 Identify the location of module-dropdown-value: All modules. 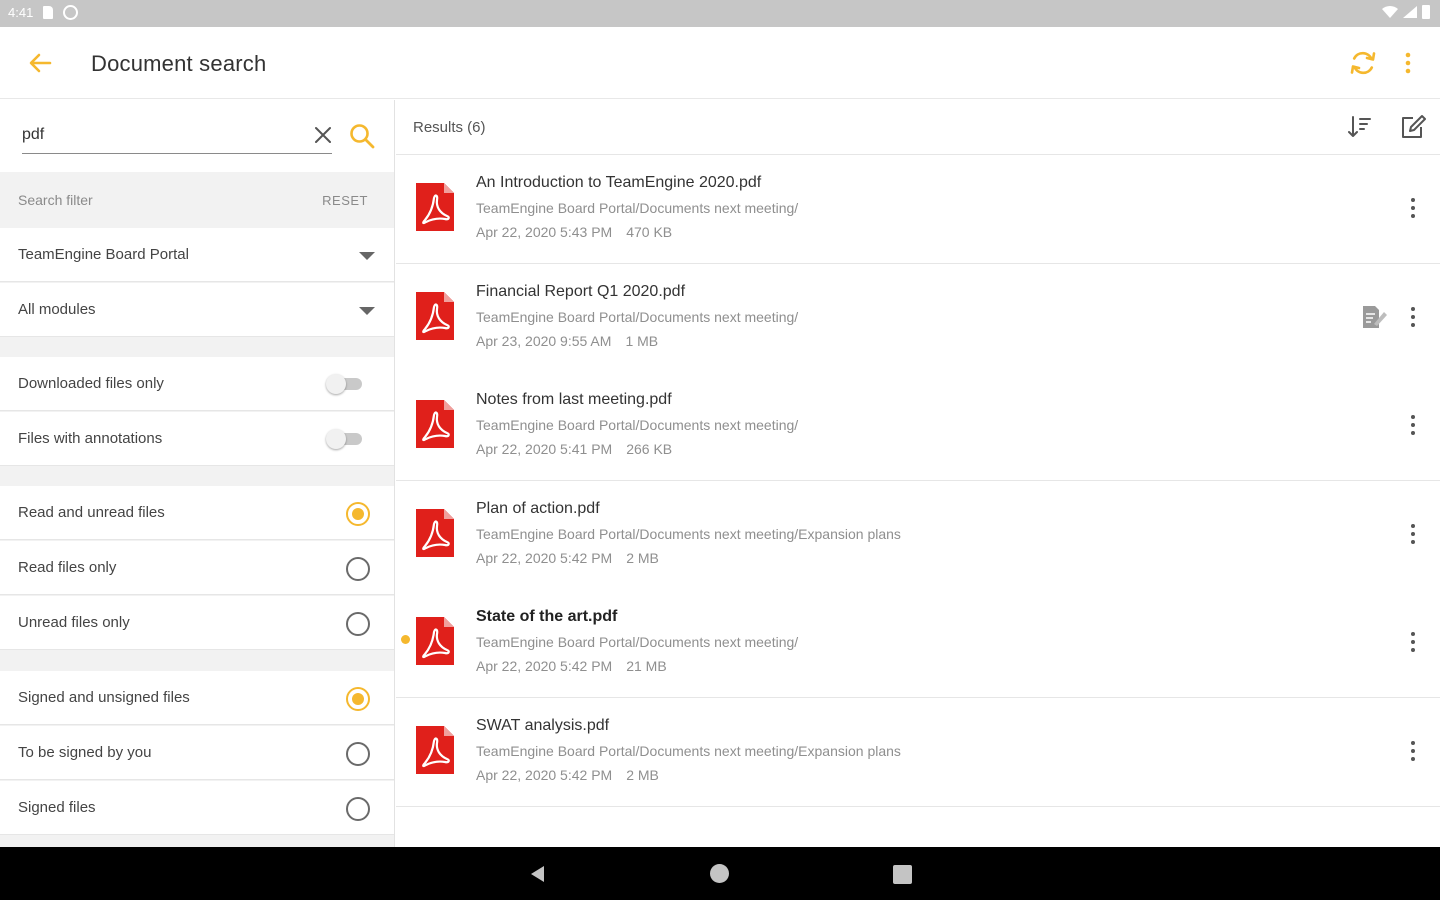
(57, 309).